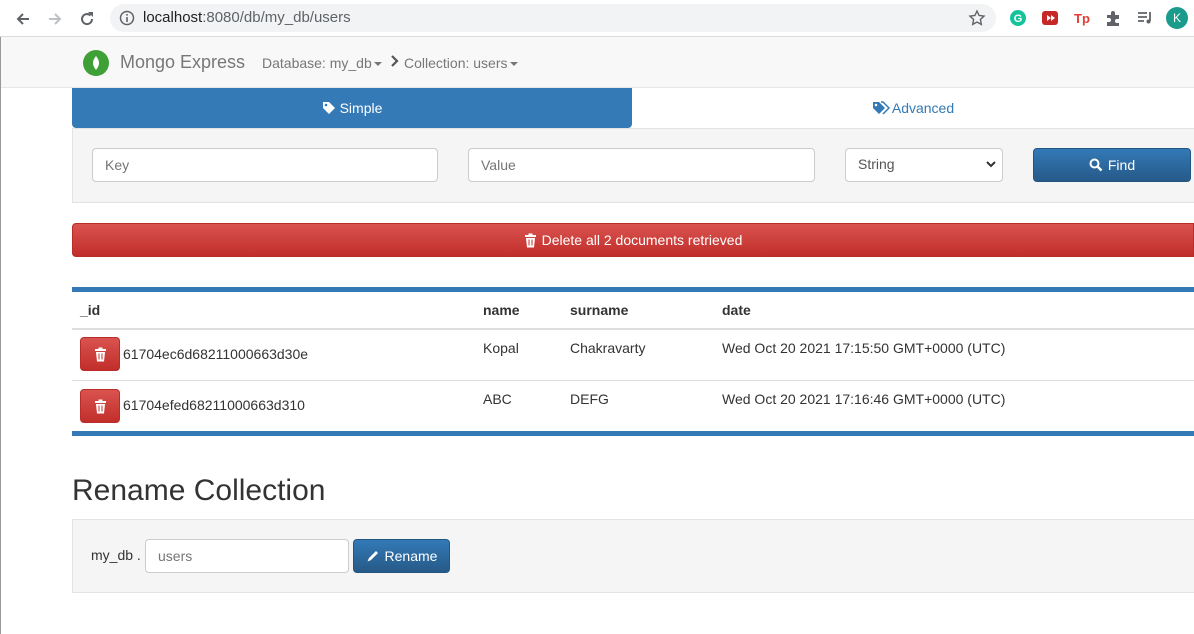 The height and width of the screenshot is (634, 1194). I want to click on find-button: Find, so click(1112, 165).